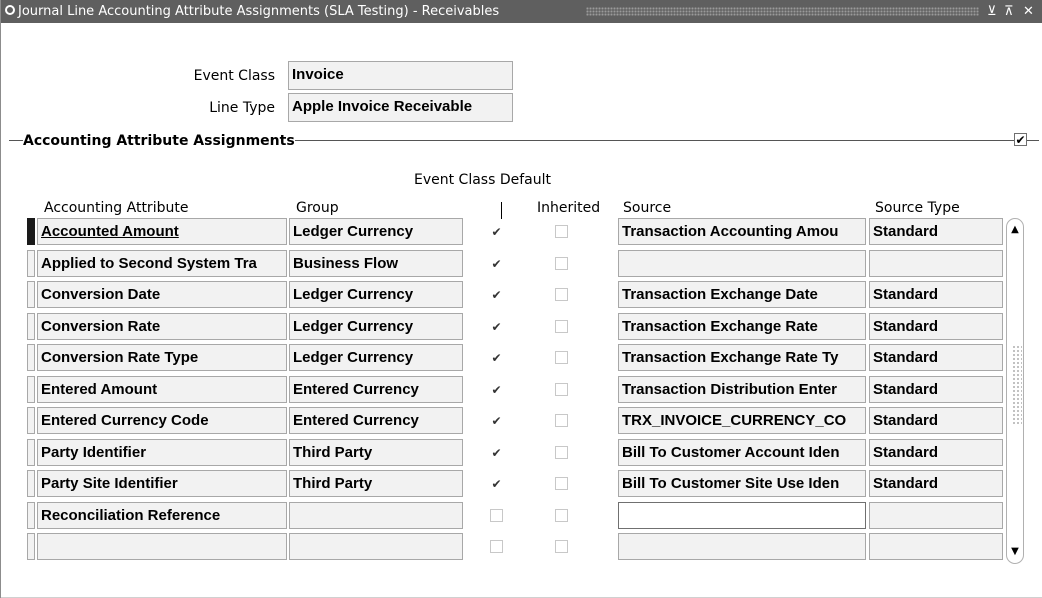 The width and height of the screenshot is (1042, 598). Describe the element at coordinates (742, 389) in the screenshot. I see `source-cell: Transaction Distribution Enter` at that location.